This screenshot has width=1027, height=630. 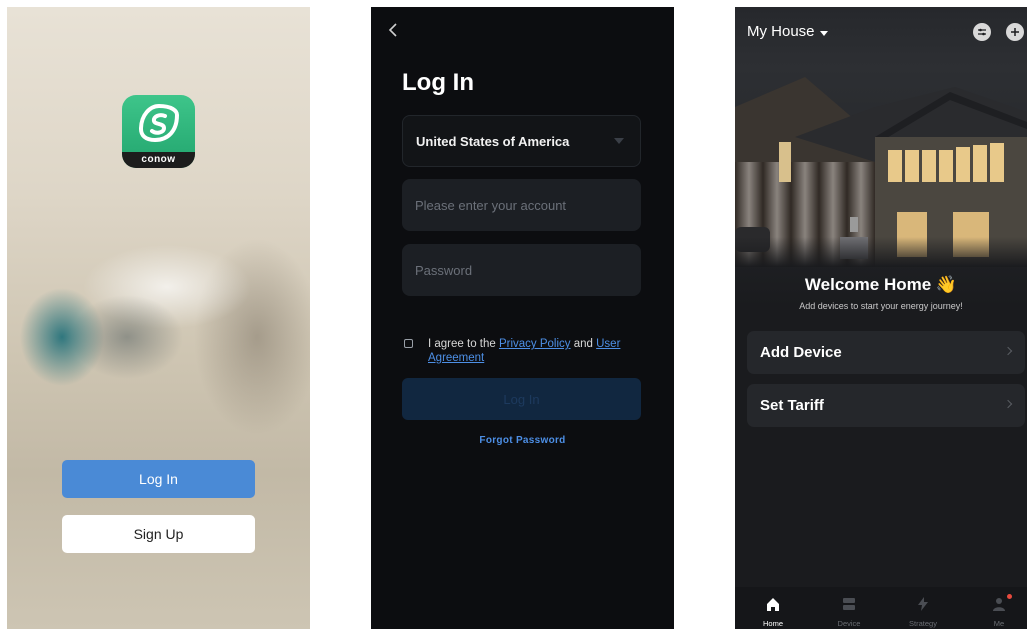 I want to click on add-device-label: Add Device, so click(x=801, y=352).